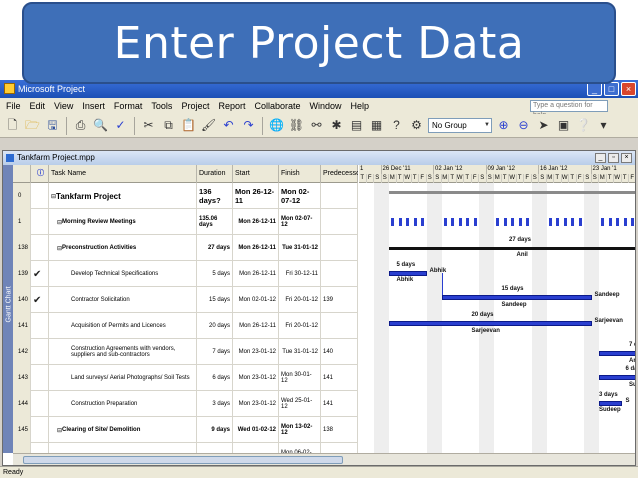 The width and height of the screenshot is (638, 478). What do you see at coordinates (22, 248) in the screenshot?
I see `cell-id: 138` at bounding box center [22, 248].